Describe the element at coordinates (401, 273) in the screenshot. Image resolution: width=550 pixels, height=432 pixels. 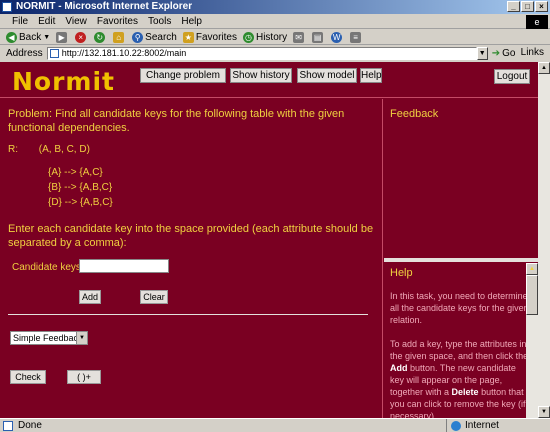
I see `help-title: Help` at that location.